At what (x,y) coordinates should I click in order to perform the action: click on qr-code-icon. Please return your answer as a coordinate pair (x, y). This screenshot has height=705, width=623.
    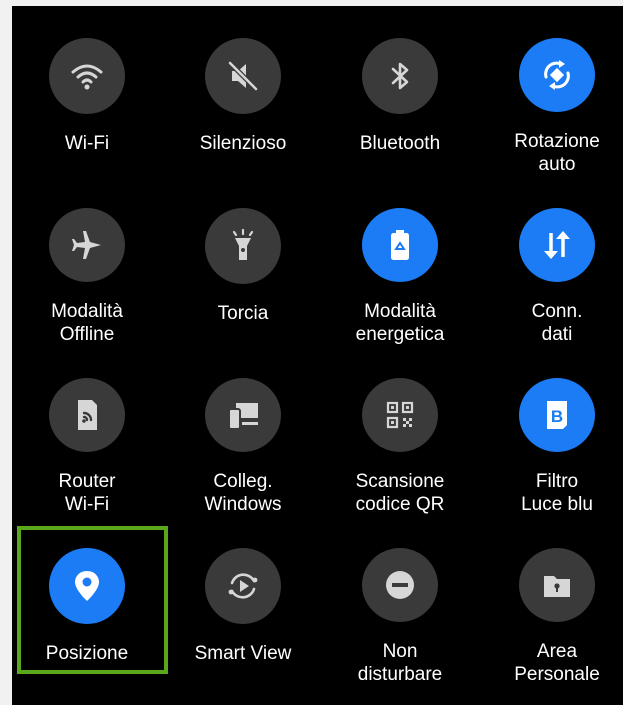
    Looking at the image, I should click on (400, 415).